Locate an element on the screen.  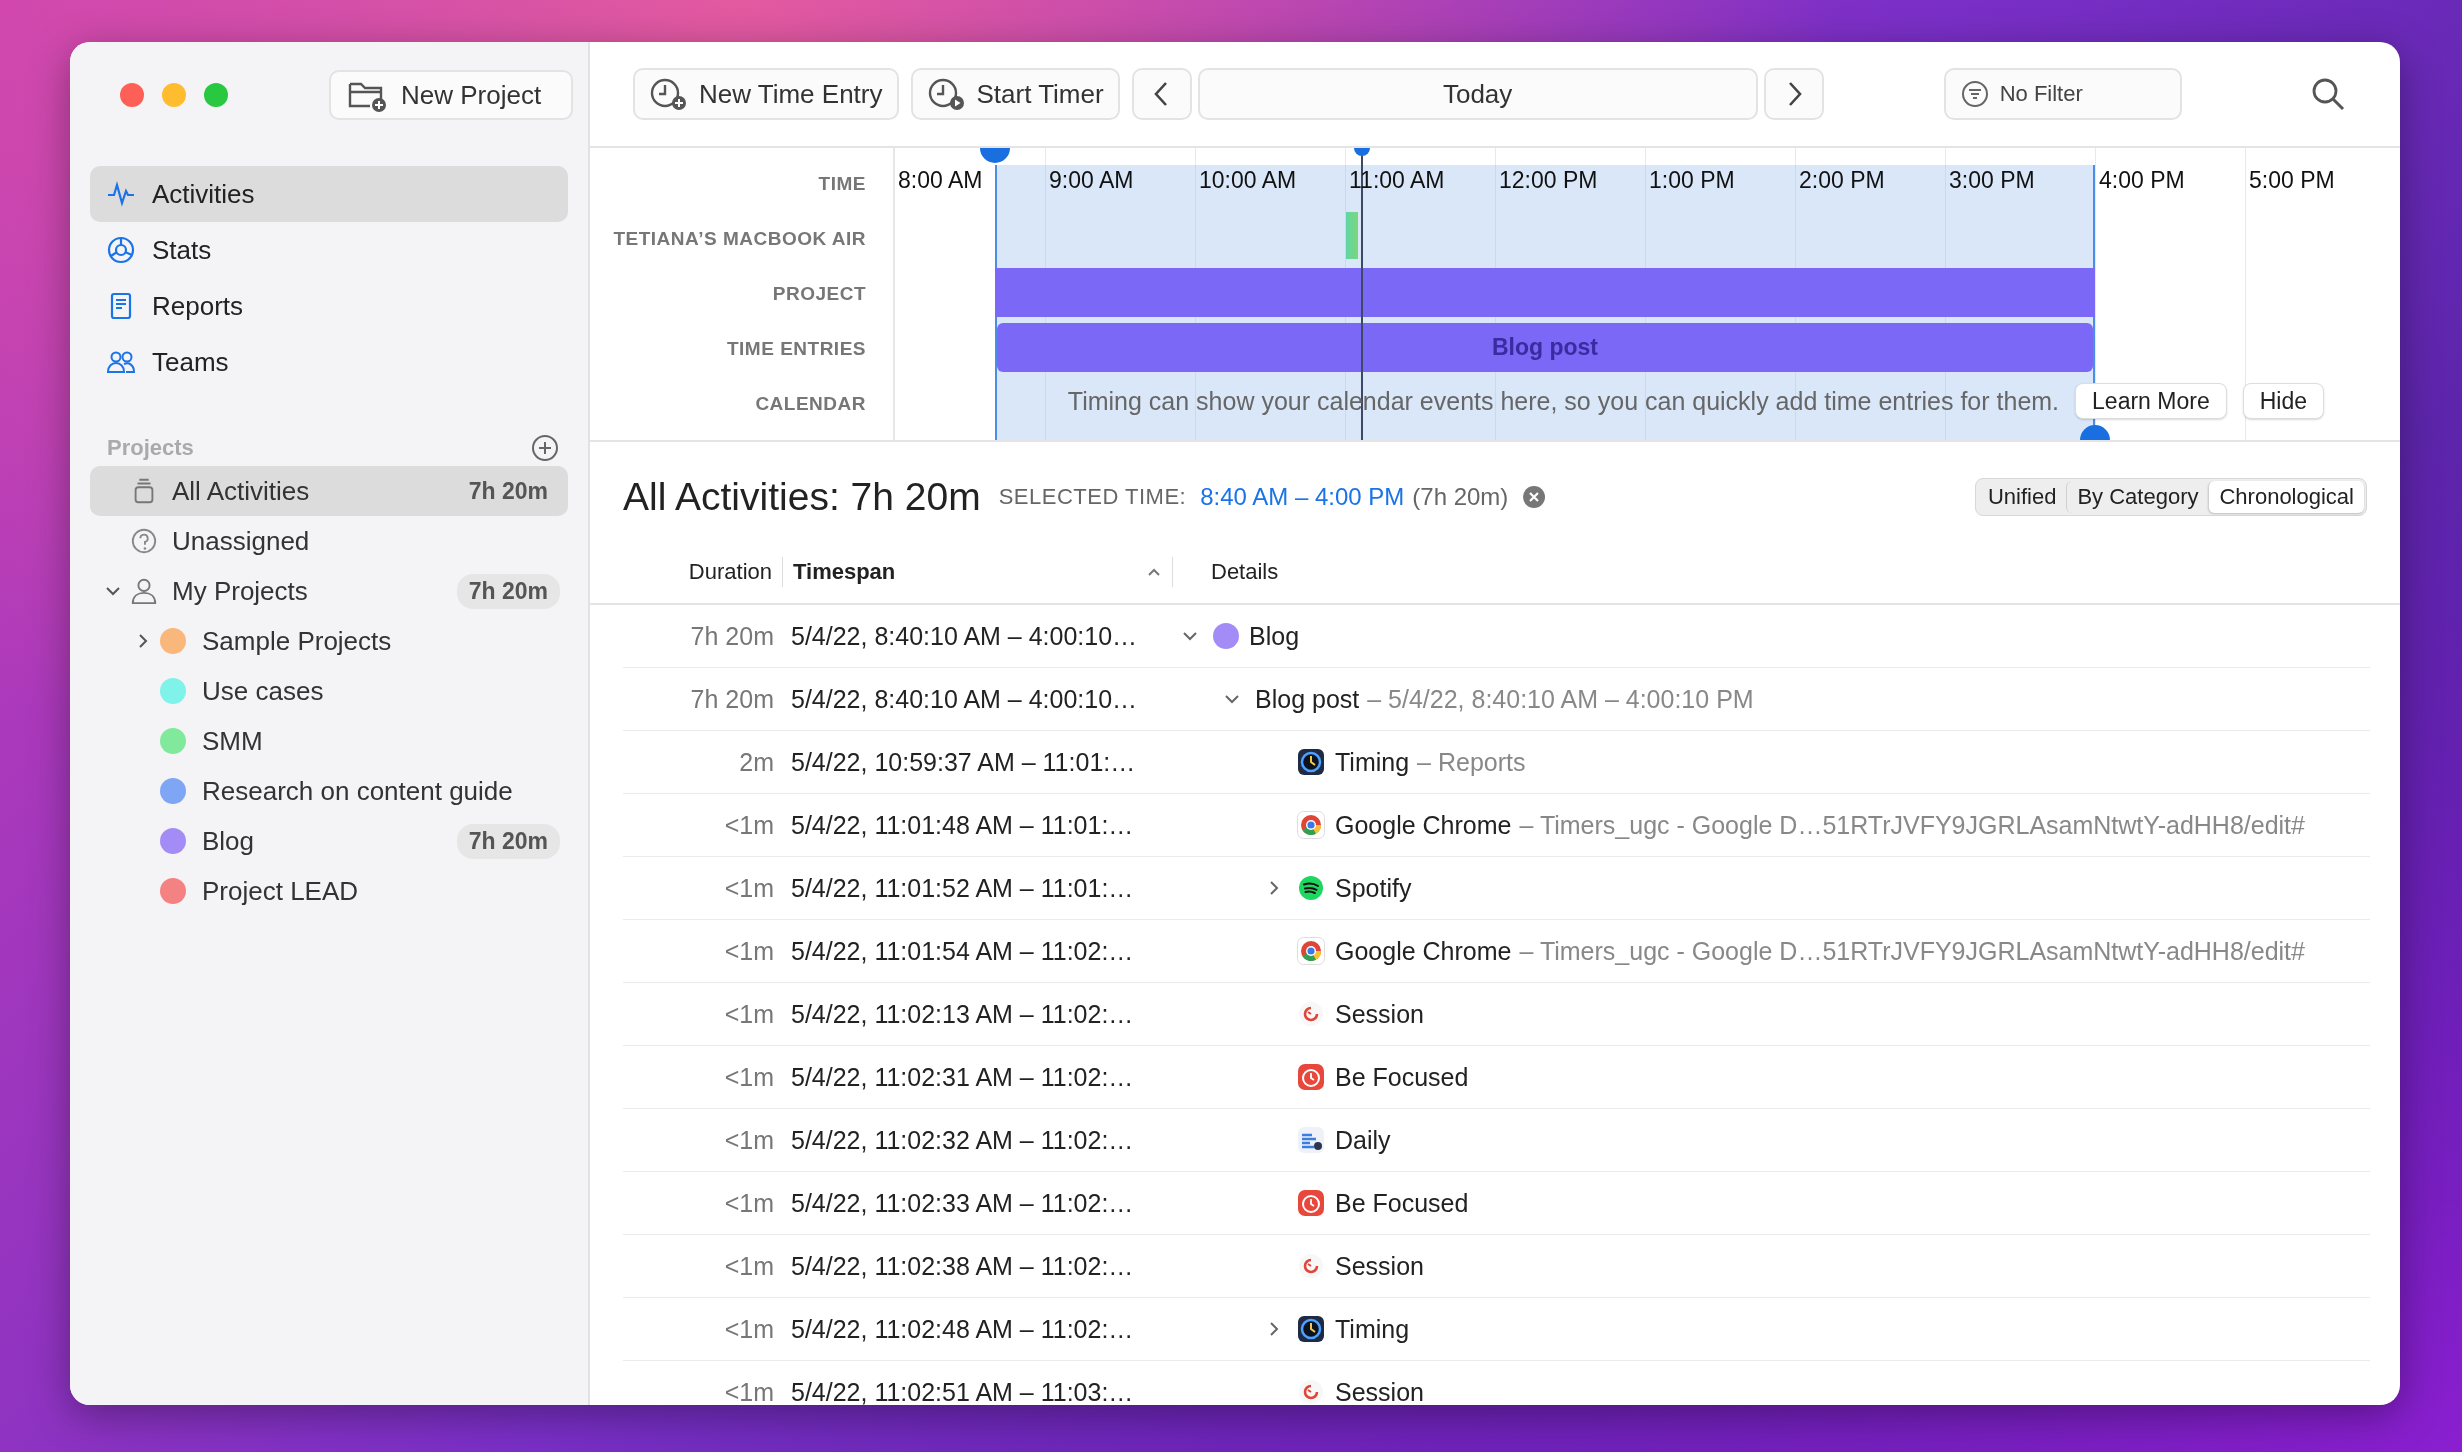
project-item: Project LEAD is located at coordinates (329, 891).